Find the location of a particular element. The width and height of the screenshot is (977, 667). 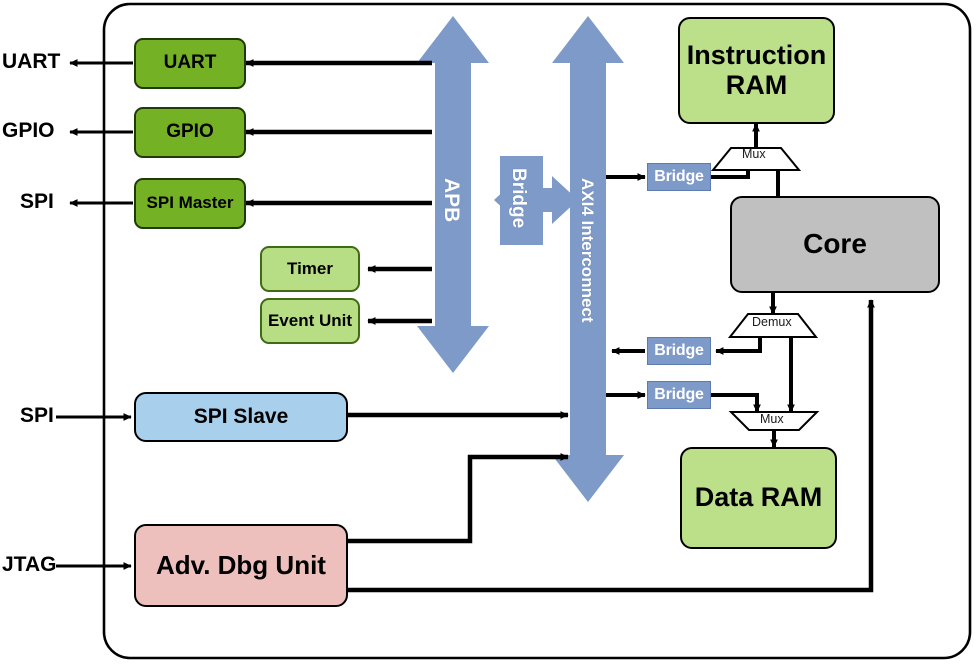

port-label-uart: UART is located at coordinates (31, 61).